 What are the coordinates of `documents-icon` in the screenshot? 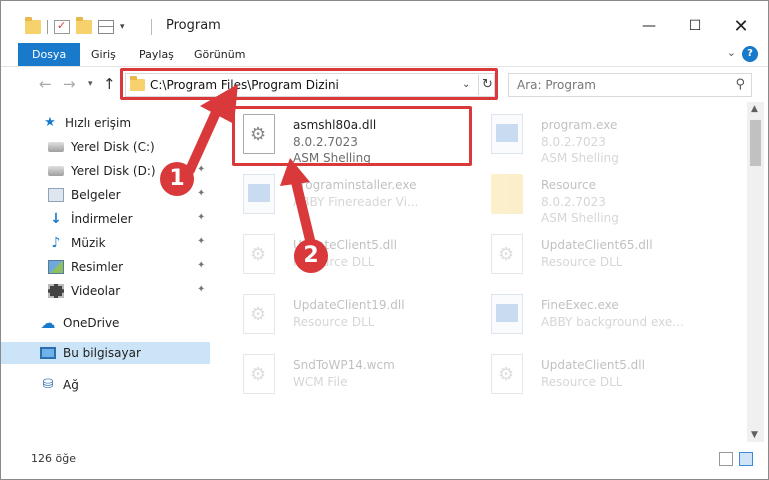 It's located at (56, 195).